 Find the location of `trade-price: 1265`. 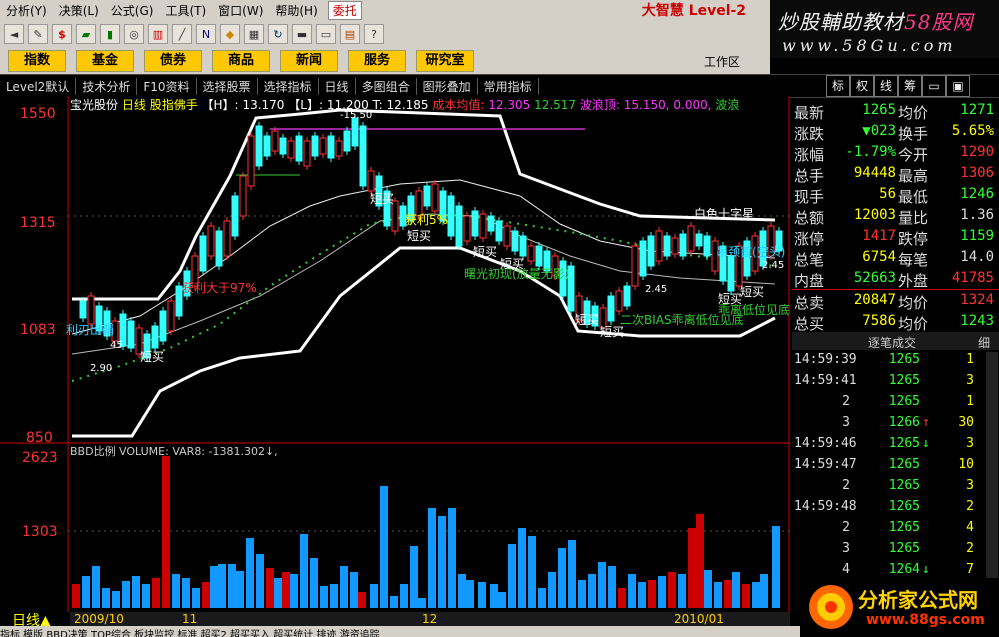

trade-price: 1265 is located at coordinates (904, 443).